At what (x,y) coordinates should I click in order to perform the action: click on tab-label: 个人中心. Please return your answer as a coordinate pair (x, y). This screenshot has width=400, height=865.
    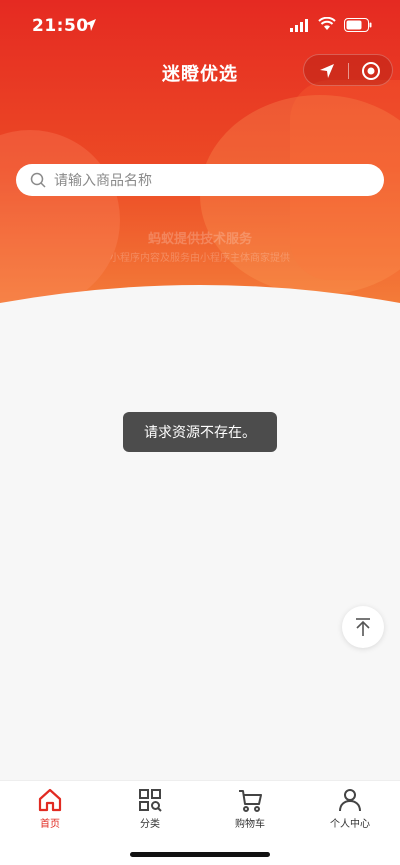
    Looking at the image, I should click on (350, 824).